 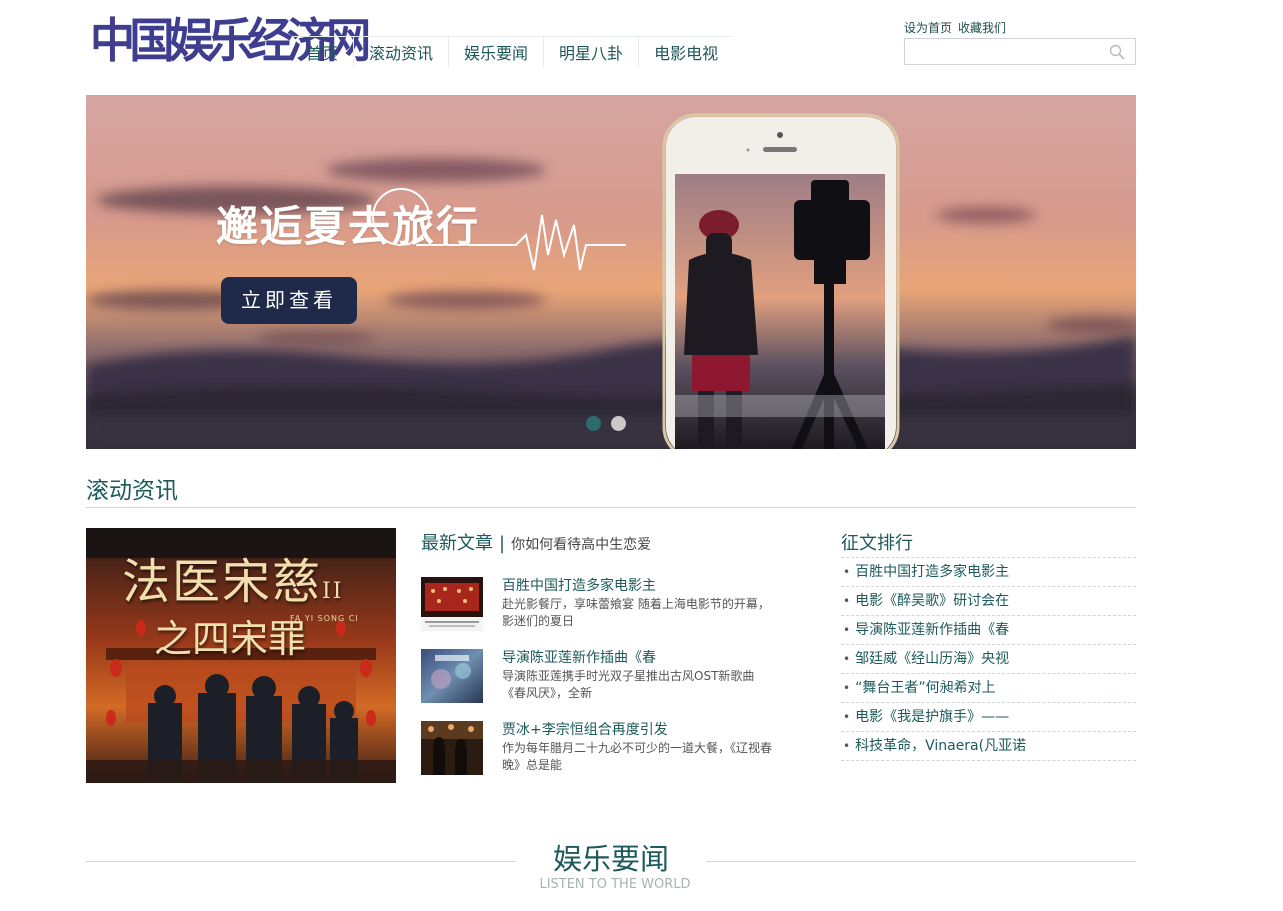 What do you see at coordinates (941, 746) in the screenshot?
I see `ranking-item-label: 科技革命，Vinaera(凡亚诺` at bounding box center [941, 746].